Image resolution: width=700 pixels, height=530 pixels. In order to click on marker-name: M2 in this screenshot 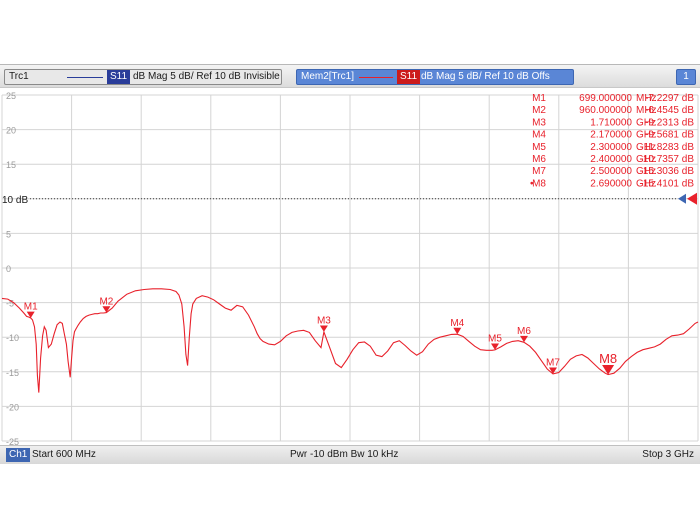, I will do `click(539, 110)`.